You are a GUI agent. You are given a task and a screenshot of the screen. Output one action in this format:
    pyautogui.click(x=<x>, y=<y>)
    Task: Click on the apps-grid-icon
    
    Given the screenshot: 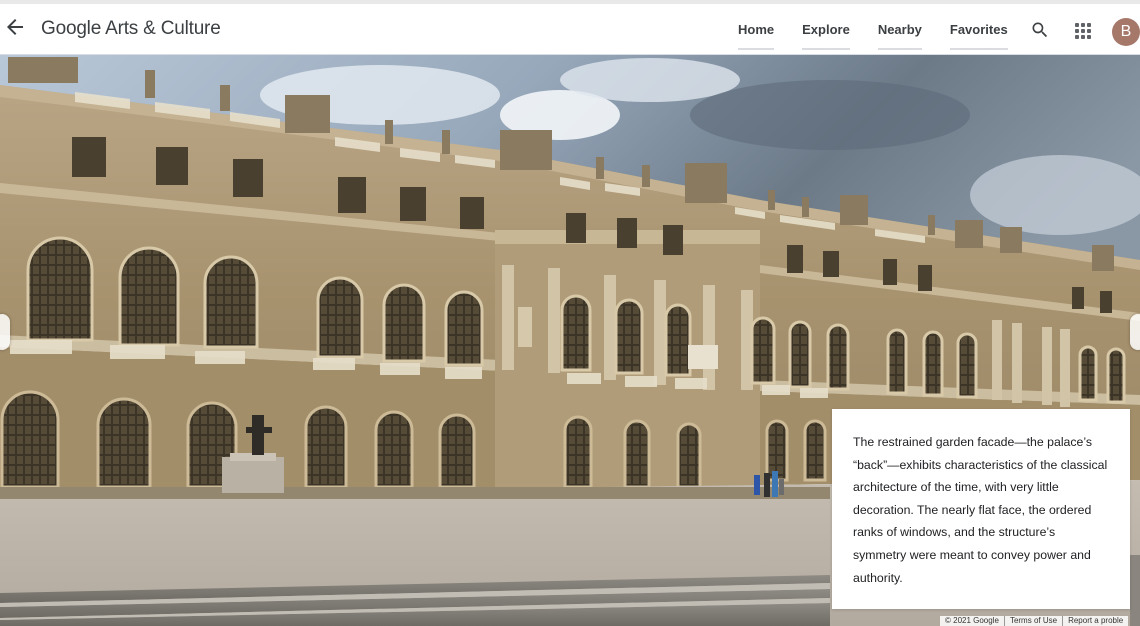 What is the action you would take?
    pyautogui.click(x=1083, y=31)
    